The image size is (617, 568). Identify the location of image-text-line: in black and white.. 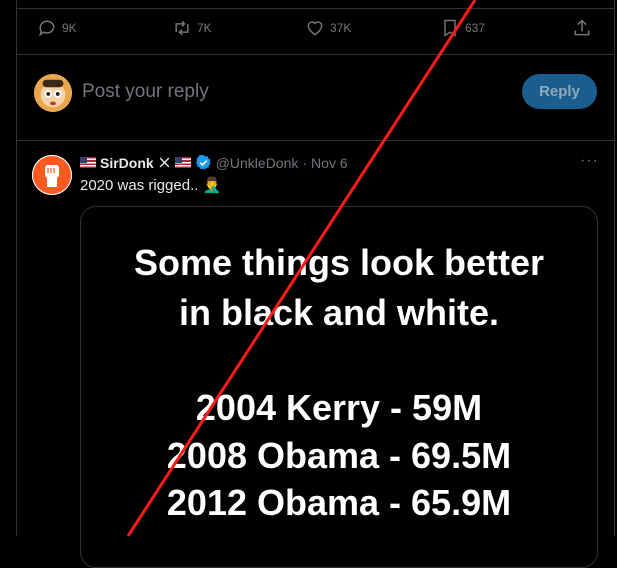
(339, 312).